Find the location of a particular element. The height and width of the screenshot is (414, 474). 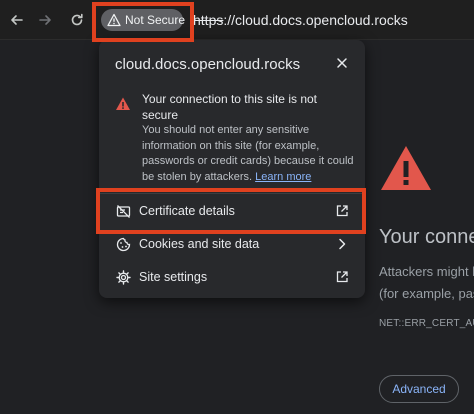

reload-icon is located at coordinates (77, 19).